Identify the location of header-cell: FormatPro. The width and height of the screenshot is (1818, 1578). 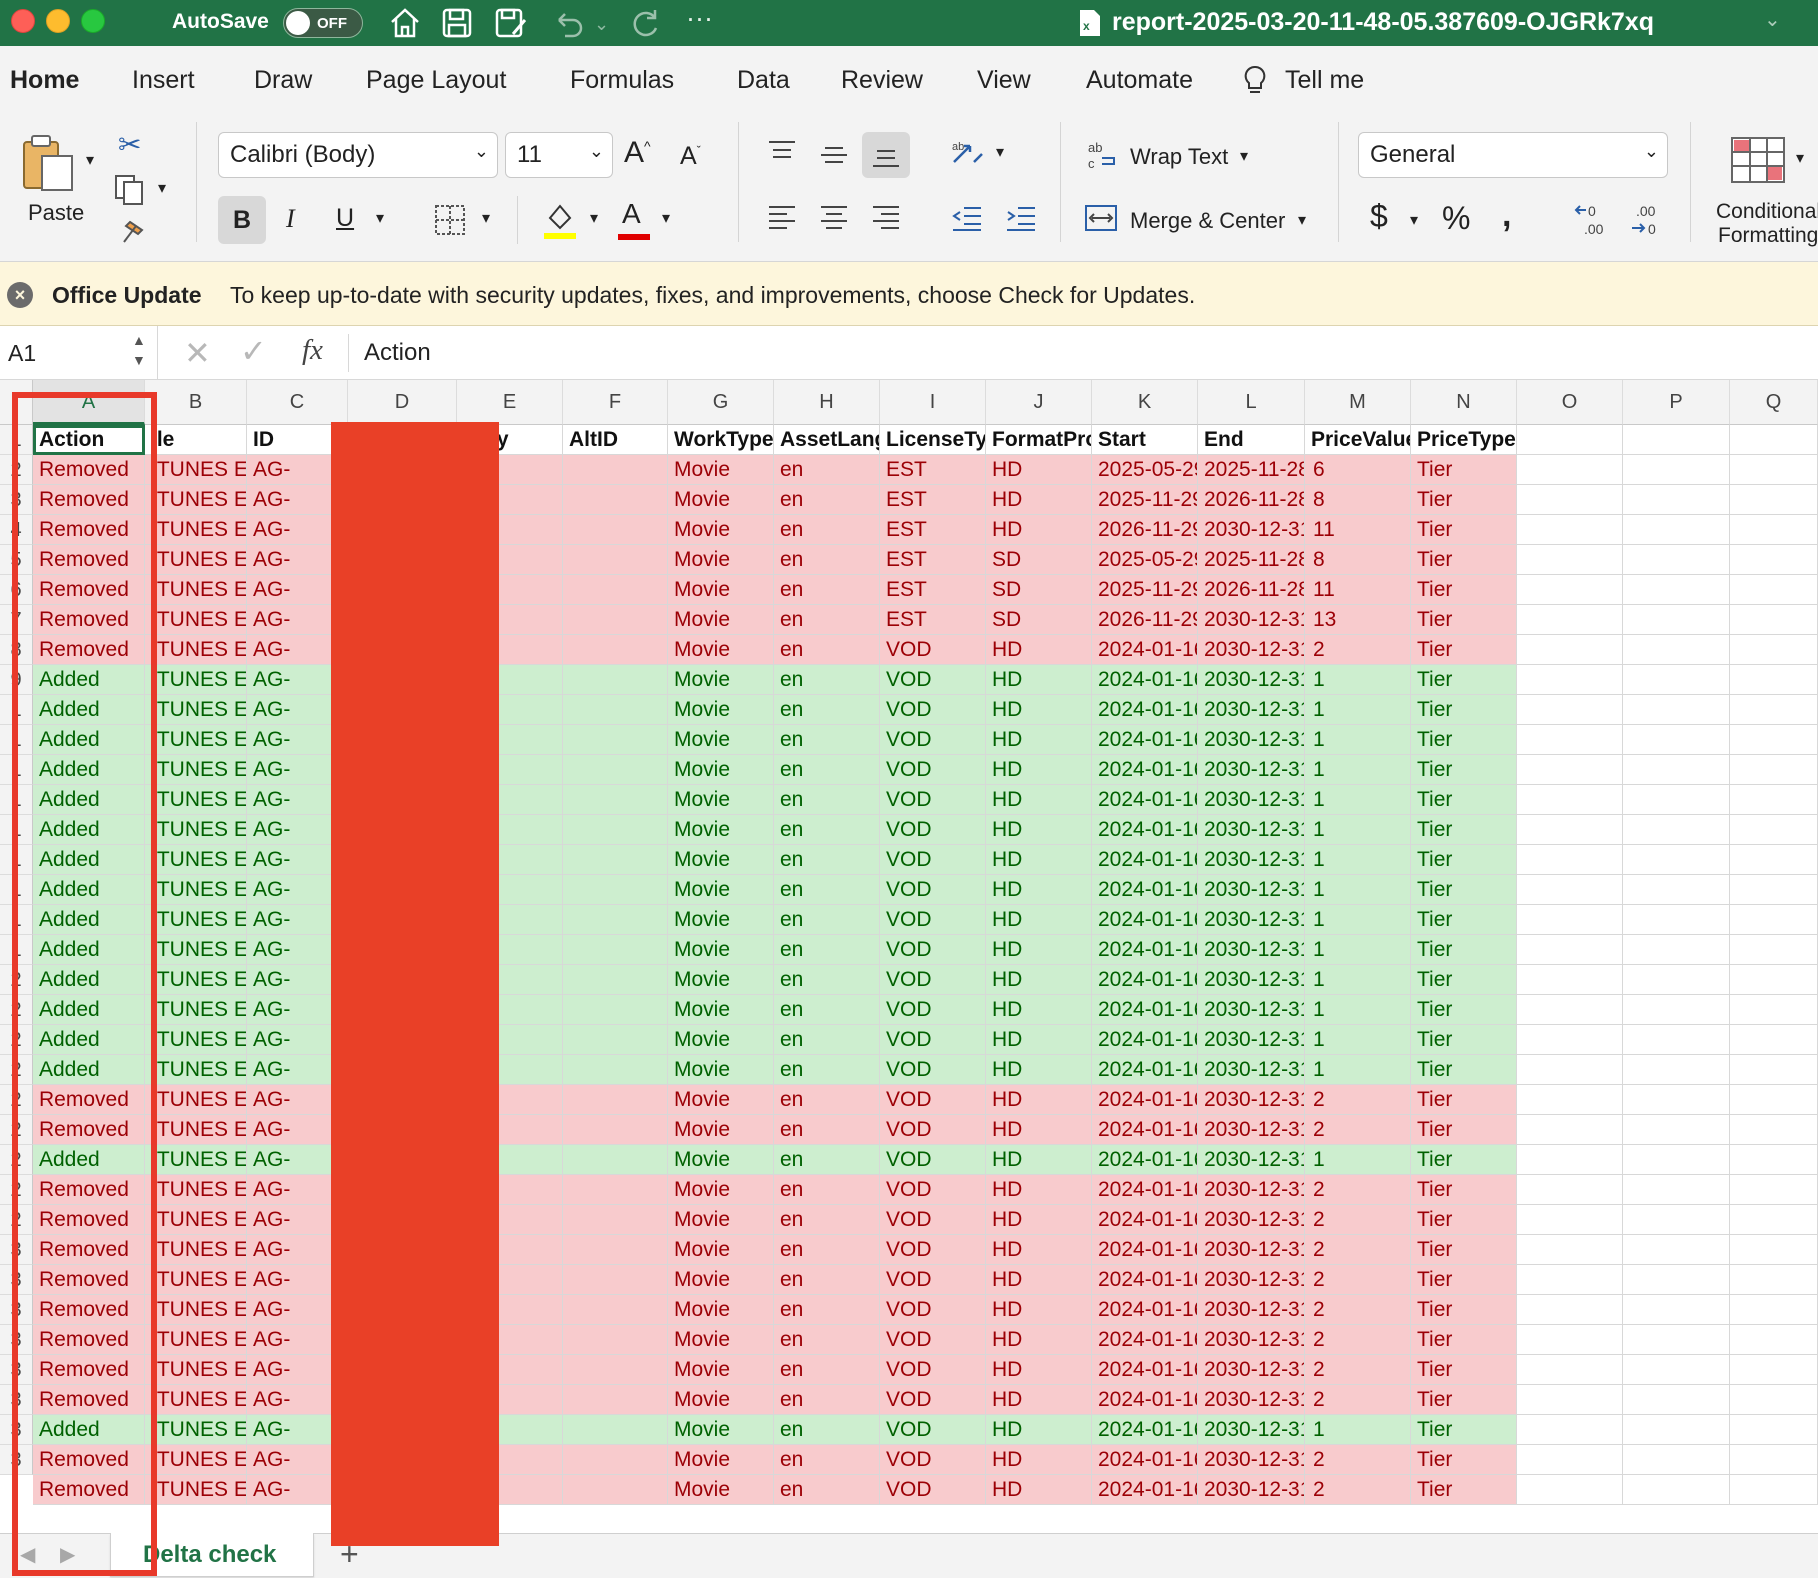
(1039, 440).